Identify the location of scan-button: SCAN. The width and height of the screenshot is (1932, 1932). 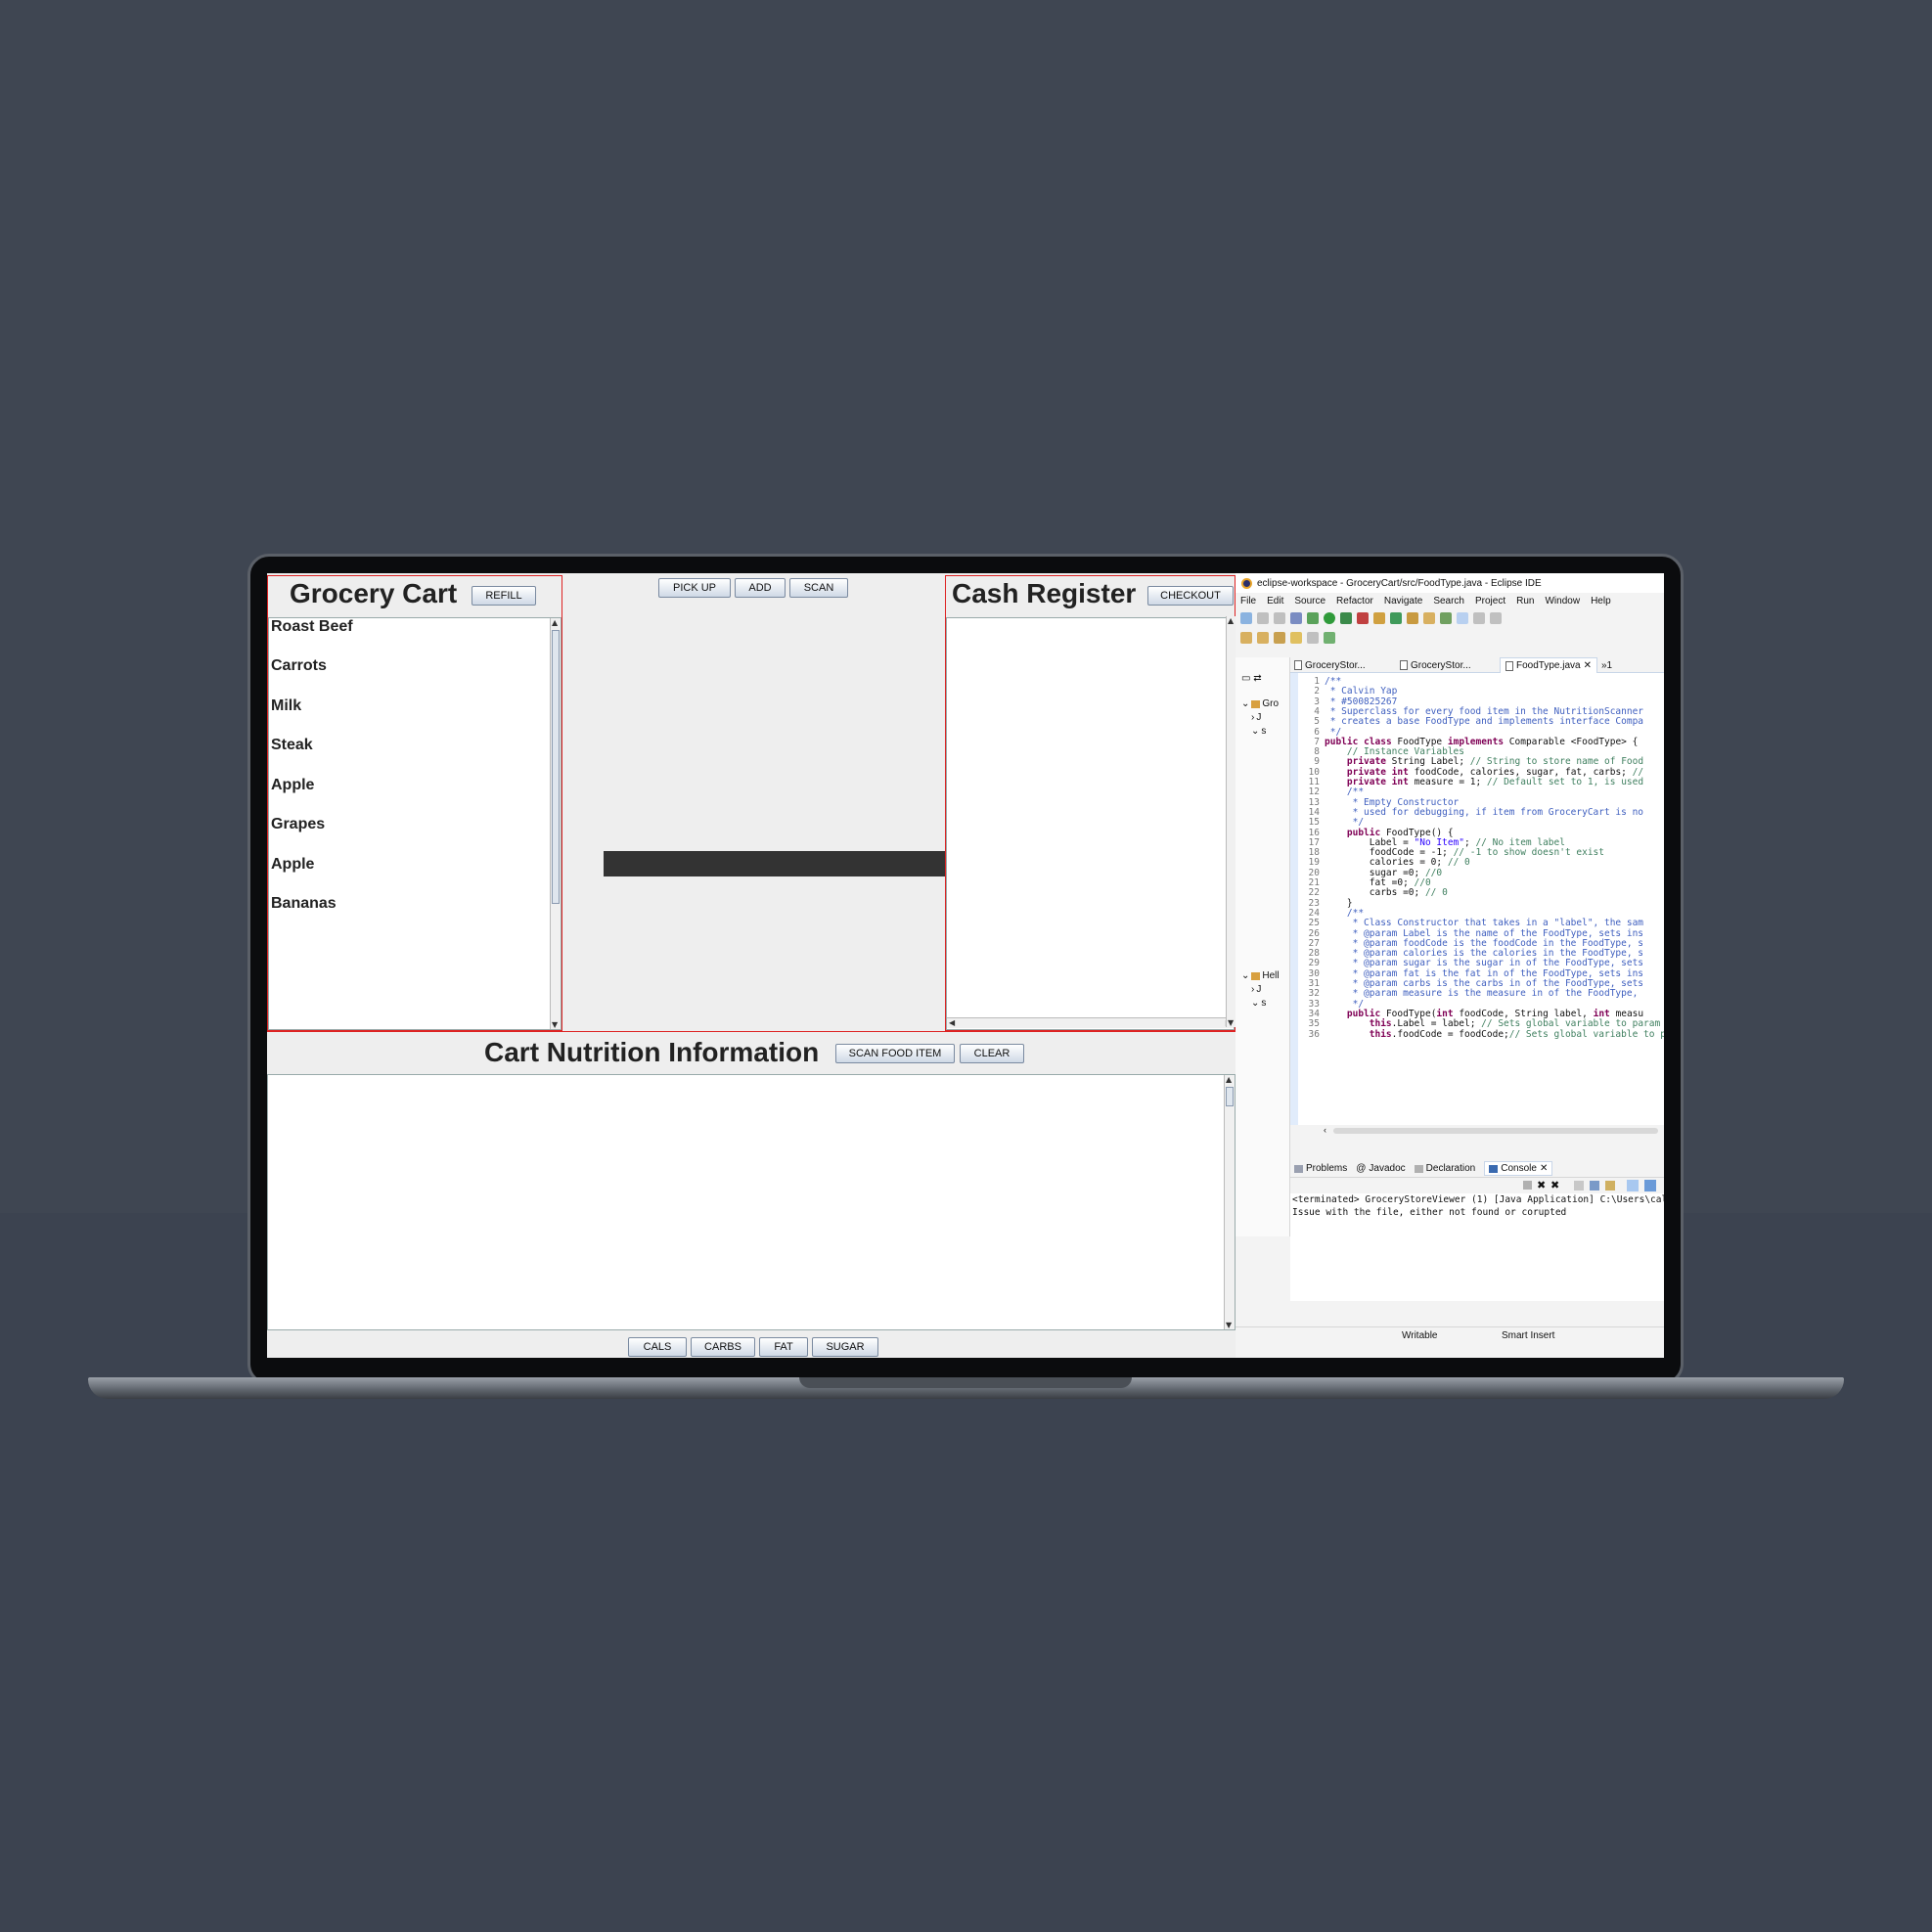
(818, 588).